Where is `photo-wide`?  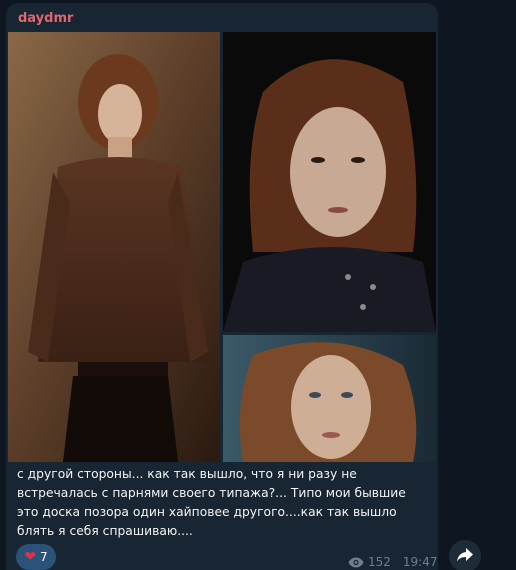
photo-wide is located at coordinates (329, 398).